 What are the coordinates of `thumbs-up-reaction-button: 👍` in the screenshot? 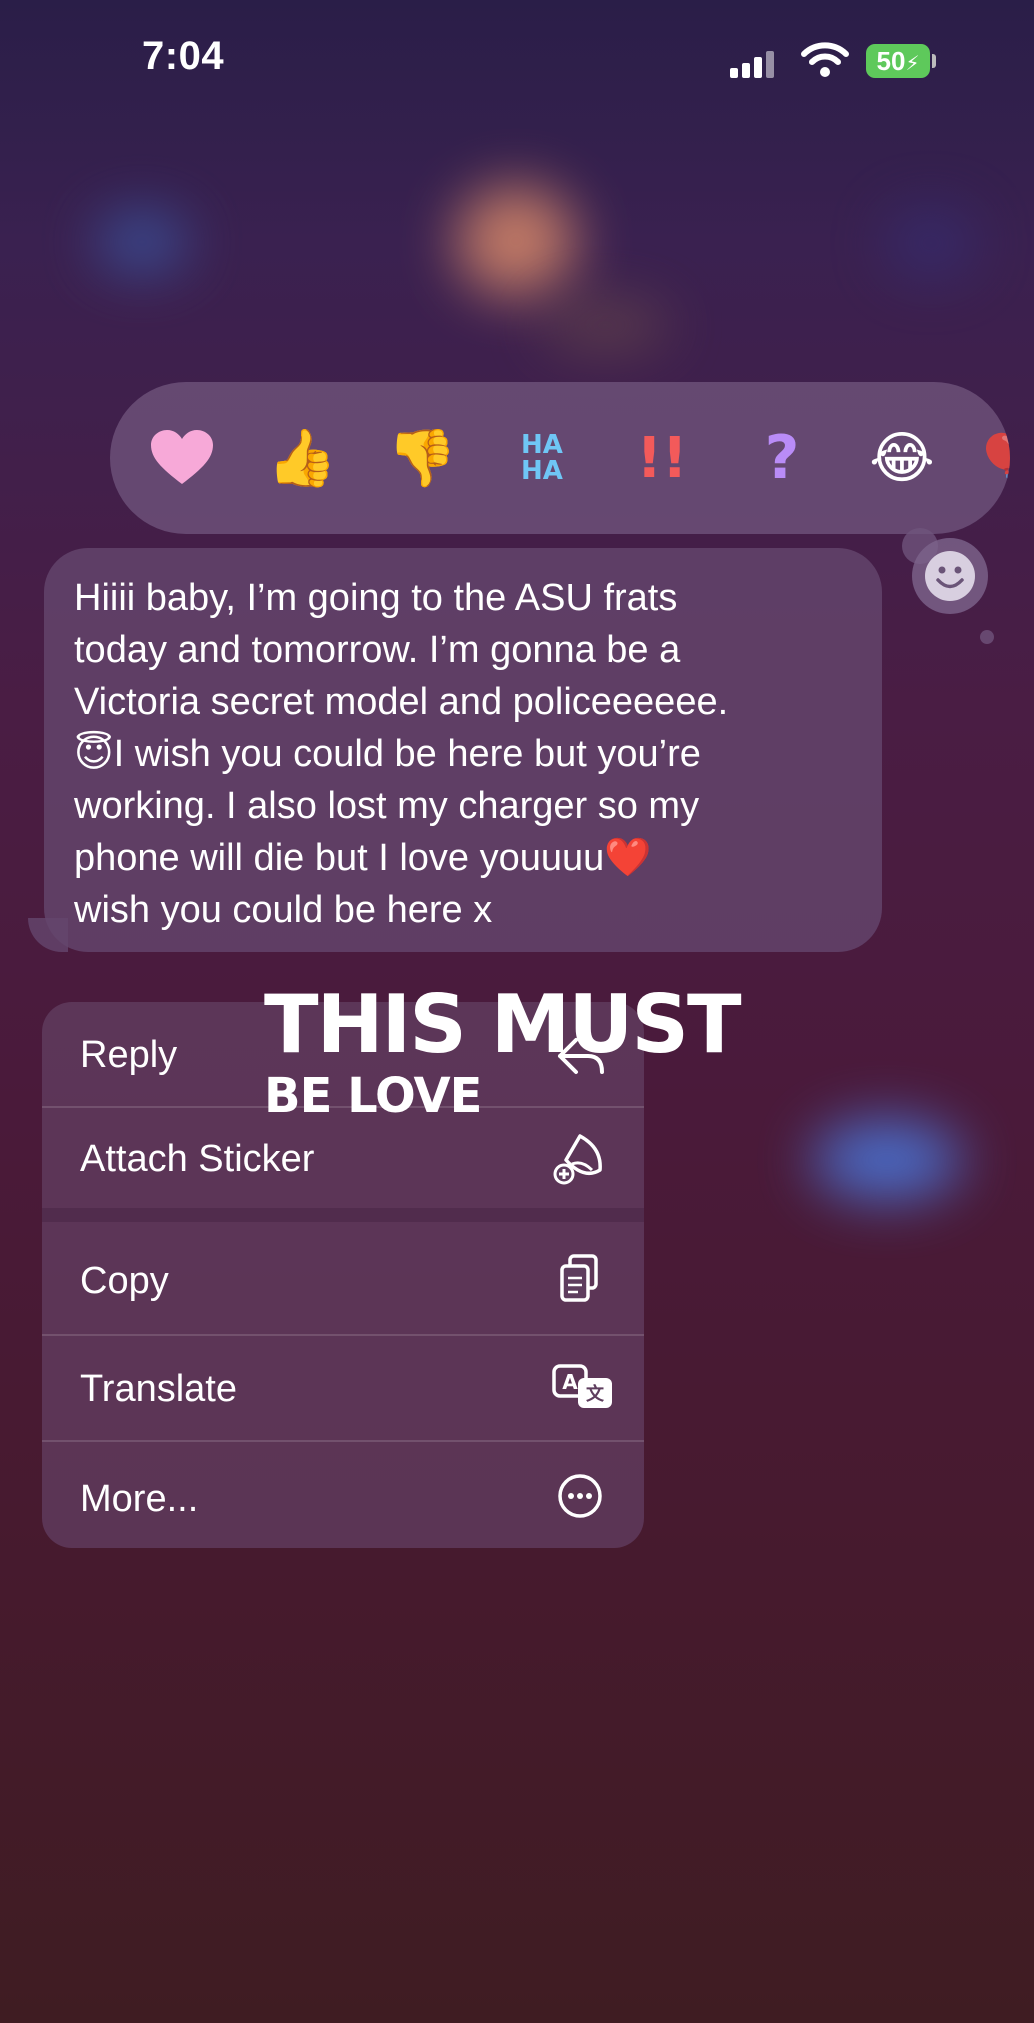 It's located at (302, 458).